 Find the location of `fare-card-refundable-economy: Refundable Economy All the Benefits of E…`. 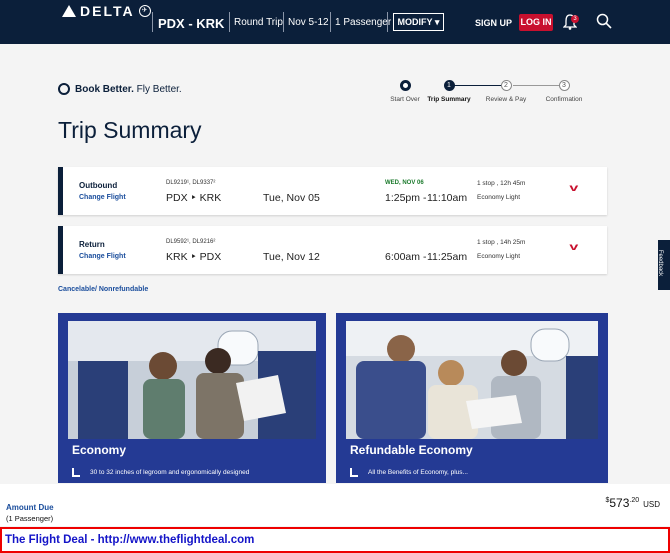

fare-card-refundable-economy: Refundable Economy All the Benefits of E… is located at coordinates (472, 398).